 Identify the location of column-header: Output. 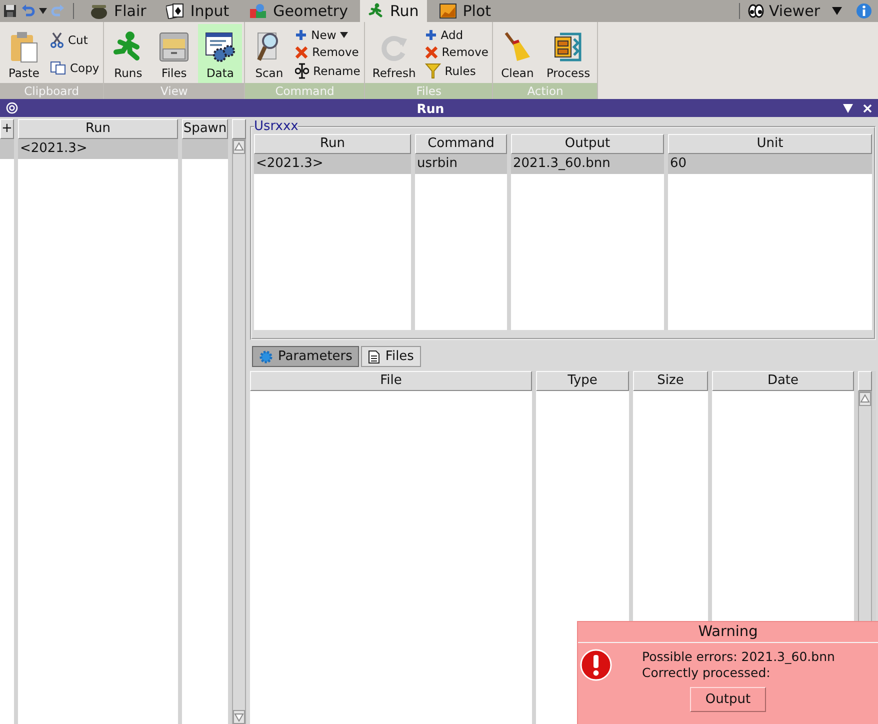
(587, 144).